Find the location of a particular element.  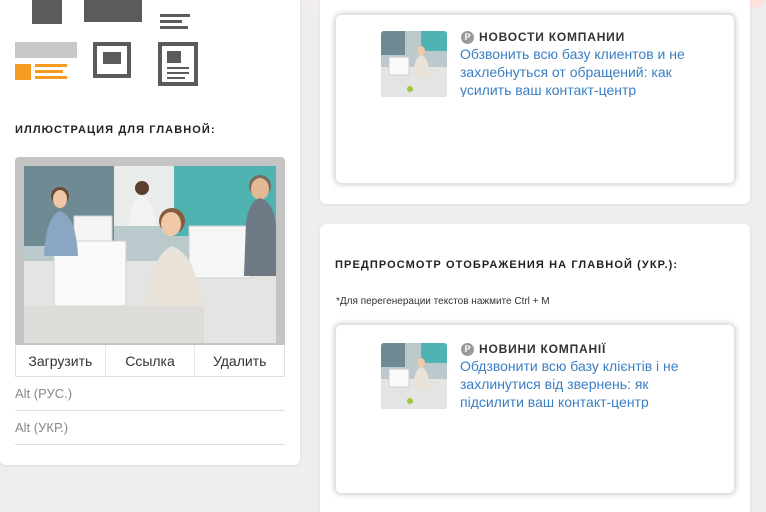

news-heading: P НОВИНИ КОМПАНІЇ is located at coordinates (533, 349).